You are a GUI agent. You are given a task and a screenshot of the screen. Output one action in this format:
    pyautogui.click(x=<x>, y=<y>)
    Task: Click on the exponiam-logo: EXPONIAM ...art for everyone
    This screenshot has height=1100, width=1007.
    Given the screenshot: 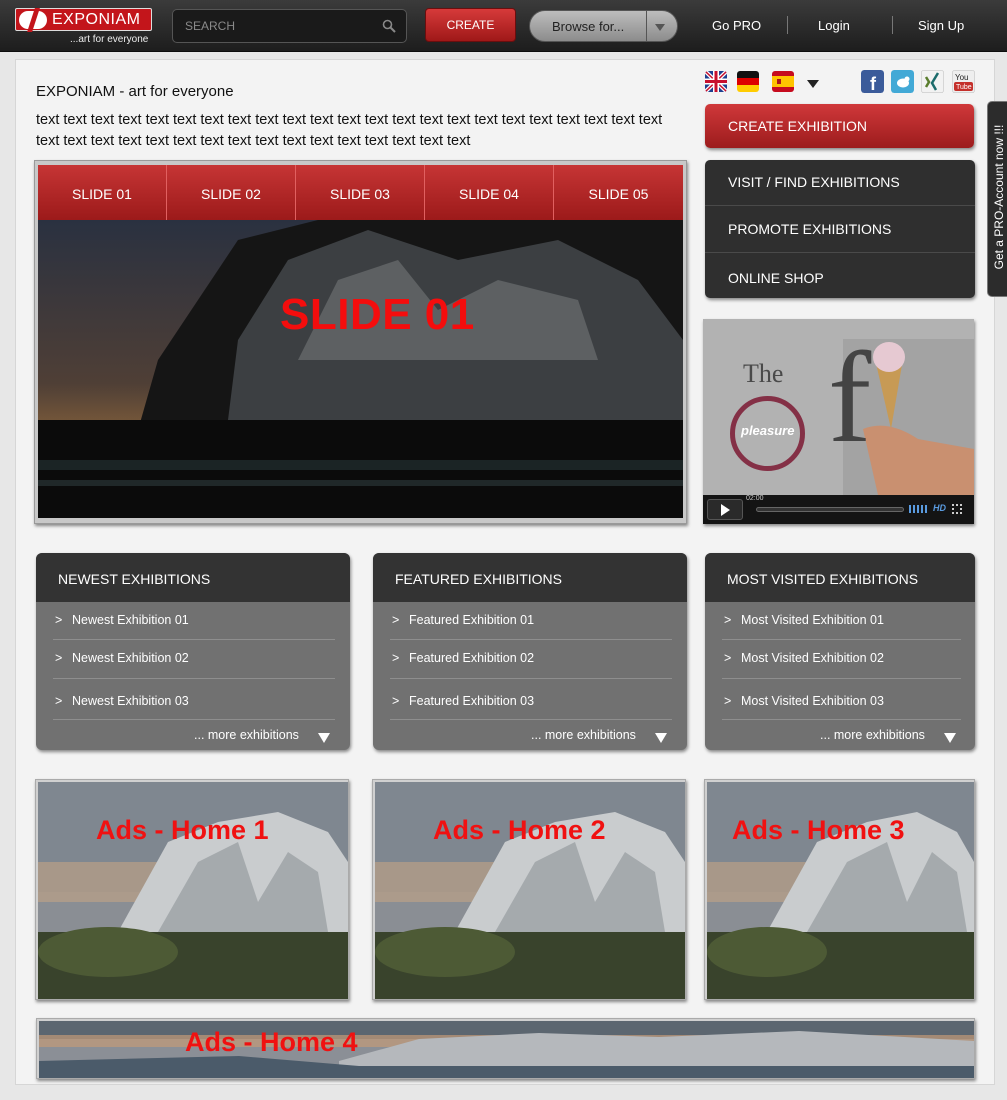 What is the action you would take?
    pyautogui.click(x=85, y=28)
    